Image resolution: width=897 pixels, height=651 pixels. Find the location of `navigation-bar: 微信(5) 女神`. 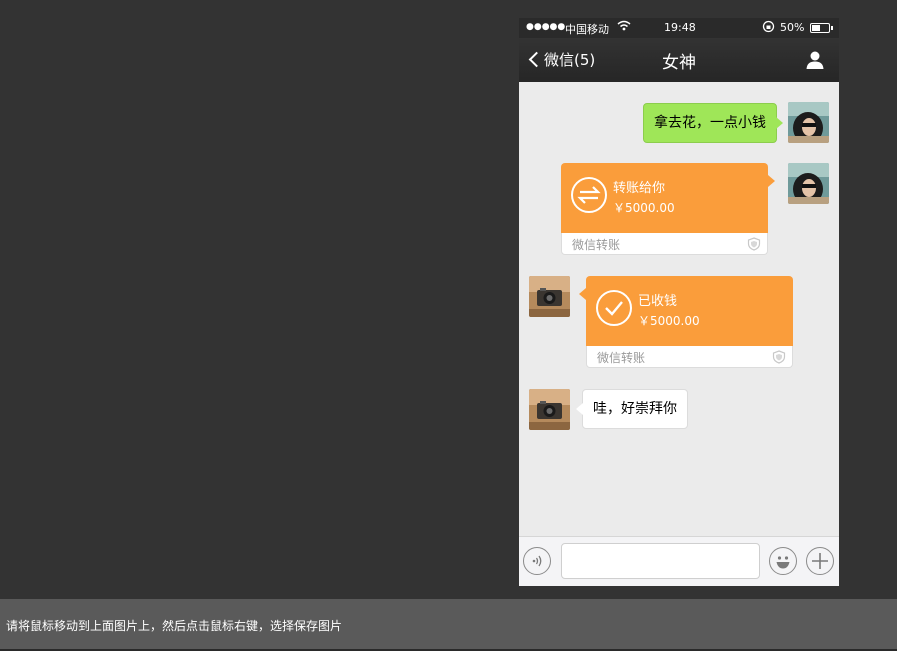

navigation-bar: 微信(5) 女神 is located at coordinates (679, 60).